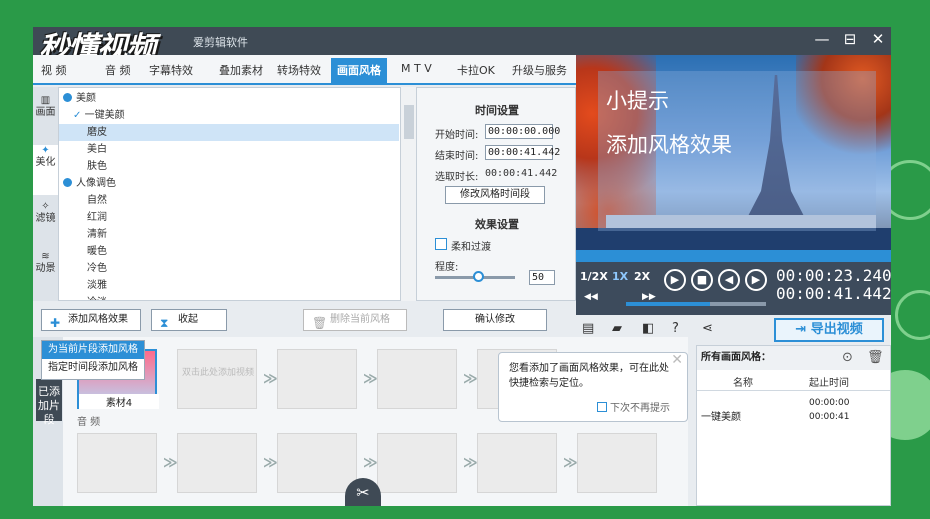 The image size is (930, 519). What do you see at coordinates (229, 200) in the screenshot?
I see `tree-item: 自然` at bounding box center [229, 200].